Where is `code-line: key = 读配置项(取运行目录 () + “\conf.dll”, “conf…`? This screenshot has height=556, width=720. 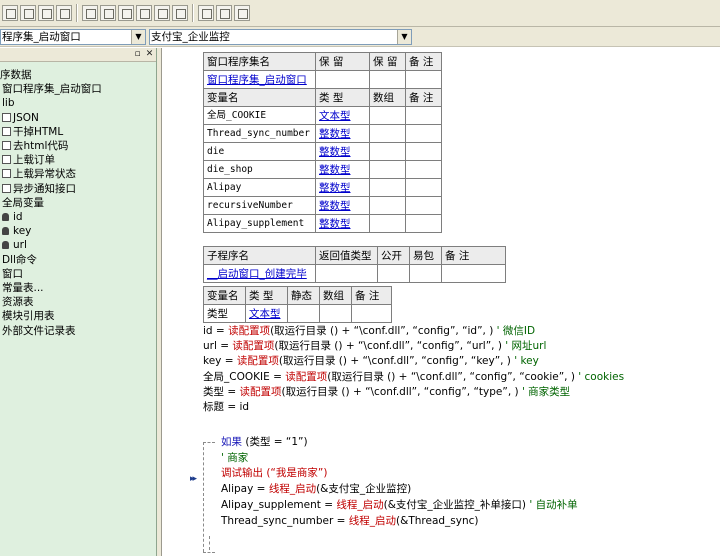 code-line: key = 读配置项(取运行目录 () + “\conf.dll”, “conf… is located at coordinates (371, 361).